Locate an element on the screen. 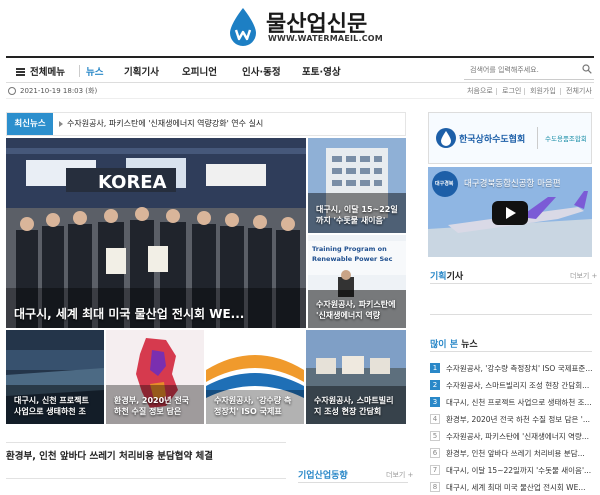 The height and width of the screenshot is (495, 600). site-header: 물산업신문 WWW.WATERMAEIL.COM is located at coordinates (300, 27).